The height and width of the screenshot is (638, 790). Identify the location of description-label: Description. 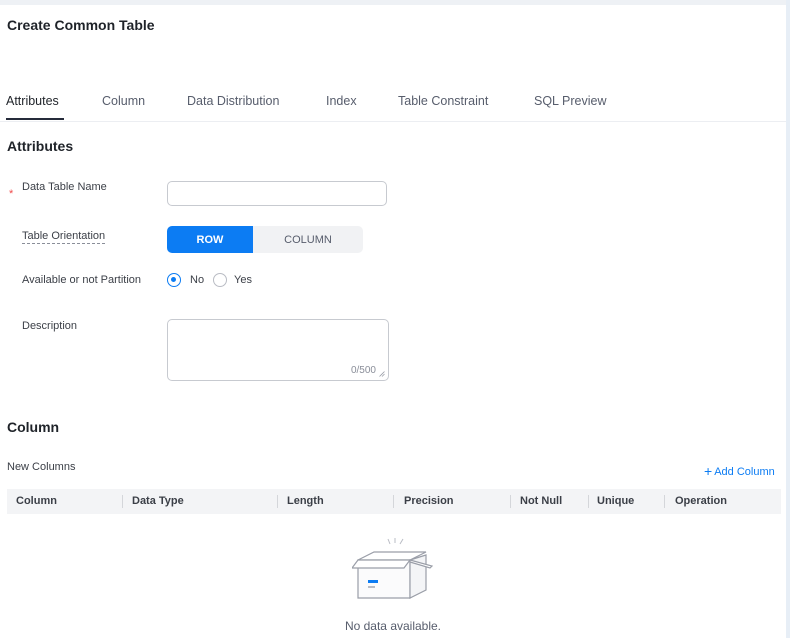
(50, 326).